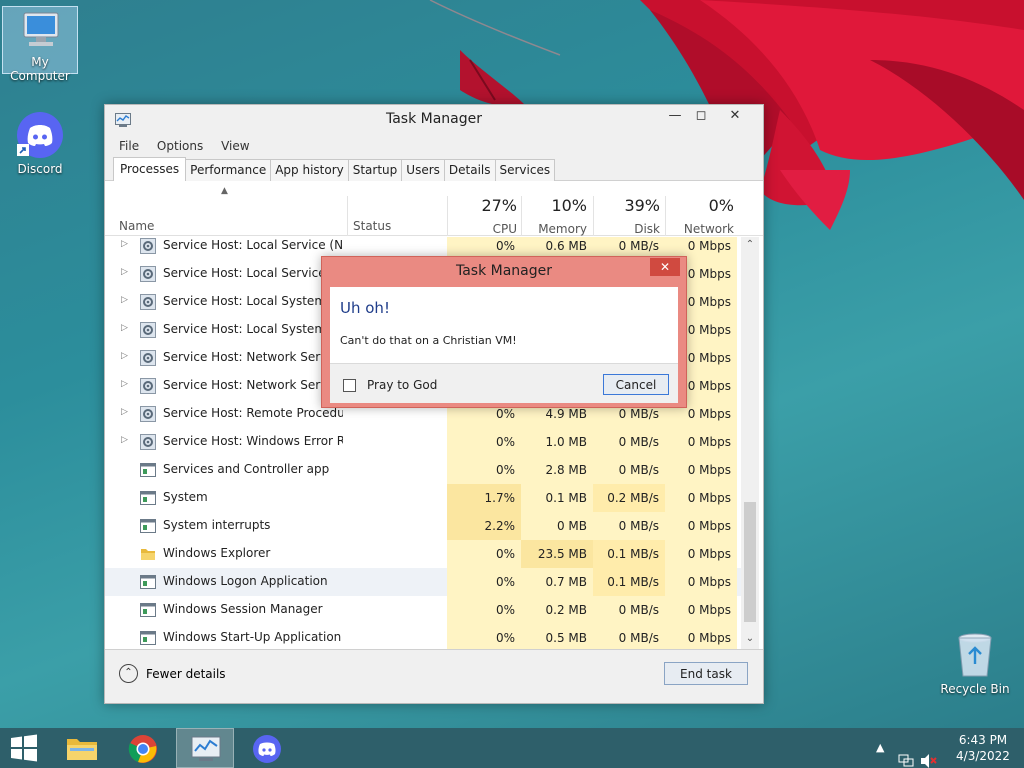 The height and width of the screenshot is (768, 1024). I want to click on title-bar: Task Manager — ◻ ✕, so click(434, 120).